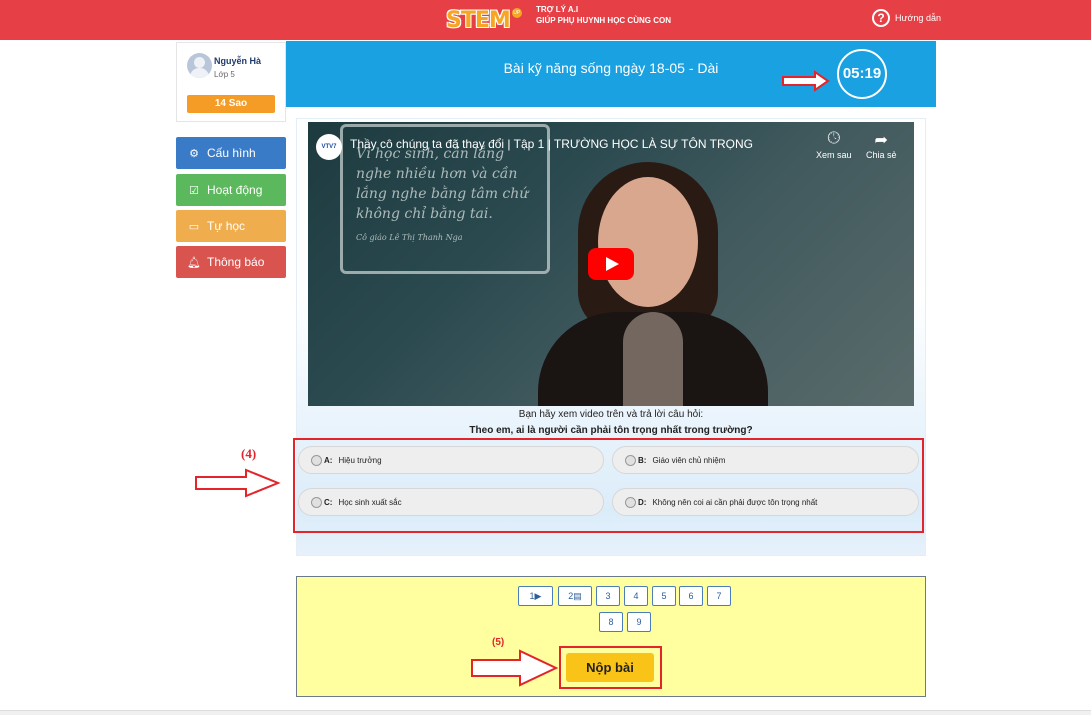  What do you see at coordinates (316, 460) in the screenshot?
I see `radio-a` at bounding box center [316, 460].